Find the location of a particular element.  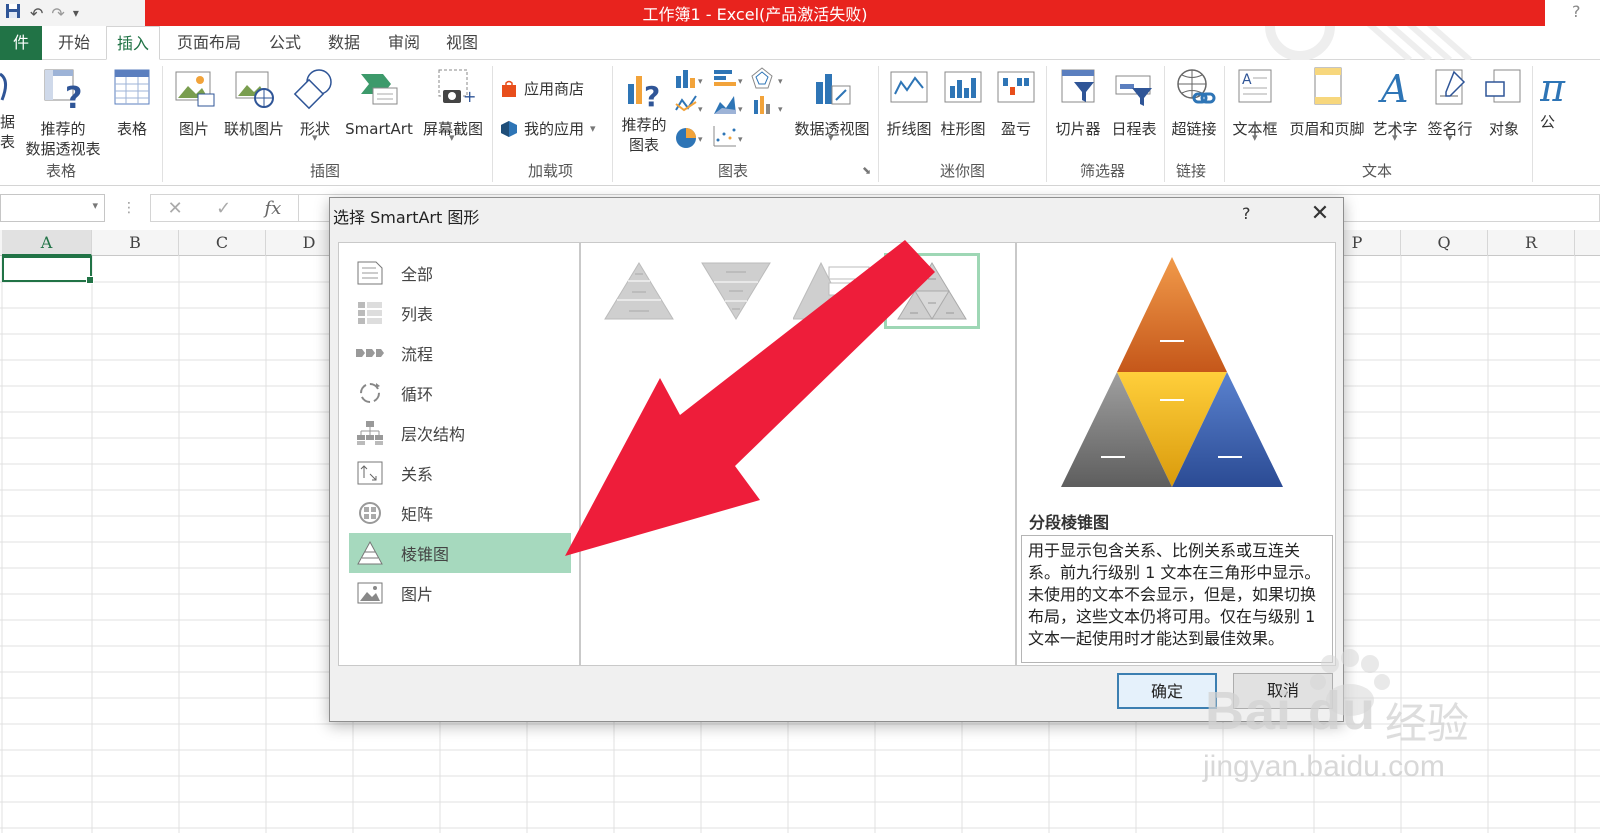

smartart-label: SmartArt is located at coordinates (379, 129).